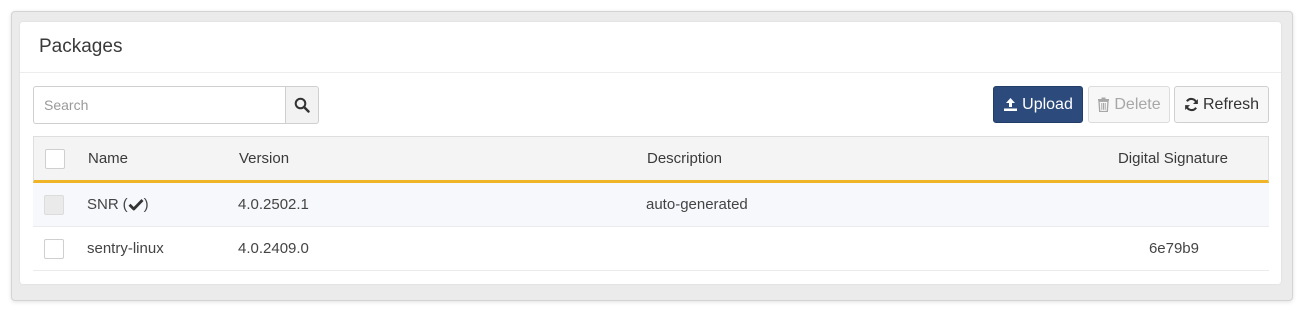 The height and width of the screenshot is (323, 1315). What do you see at coordinates (1173, 248) in the screenshot?
I see `package-signature: 6e79b9` at bounding box center [1173, 248].